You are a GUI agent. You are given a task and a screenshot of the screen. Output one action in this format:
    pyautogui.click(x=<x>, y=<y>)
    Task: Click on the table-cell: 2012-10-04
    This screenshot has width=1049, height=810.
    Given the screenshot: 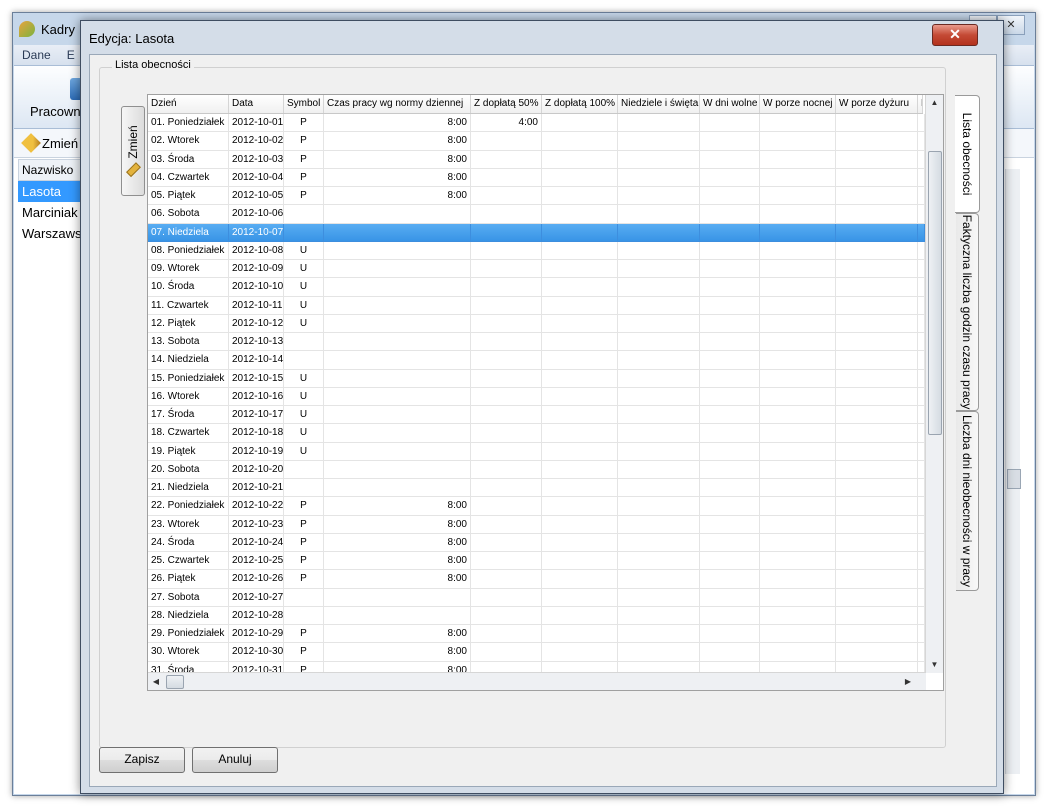 What is the action you would take?
    pyautogui.click(x=256, y=177)
    